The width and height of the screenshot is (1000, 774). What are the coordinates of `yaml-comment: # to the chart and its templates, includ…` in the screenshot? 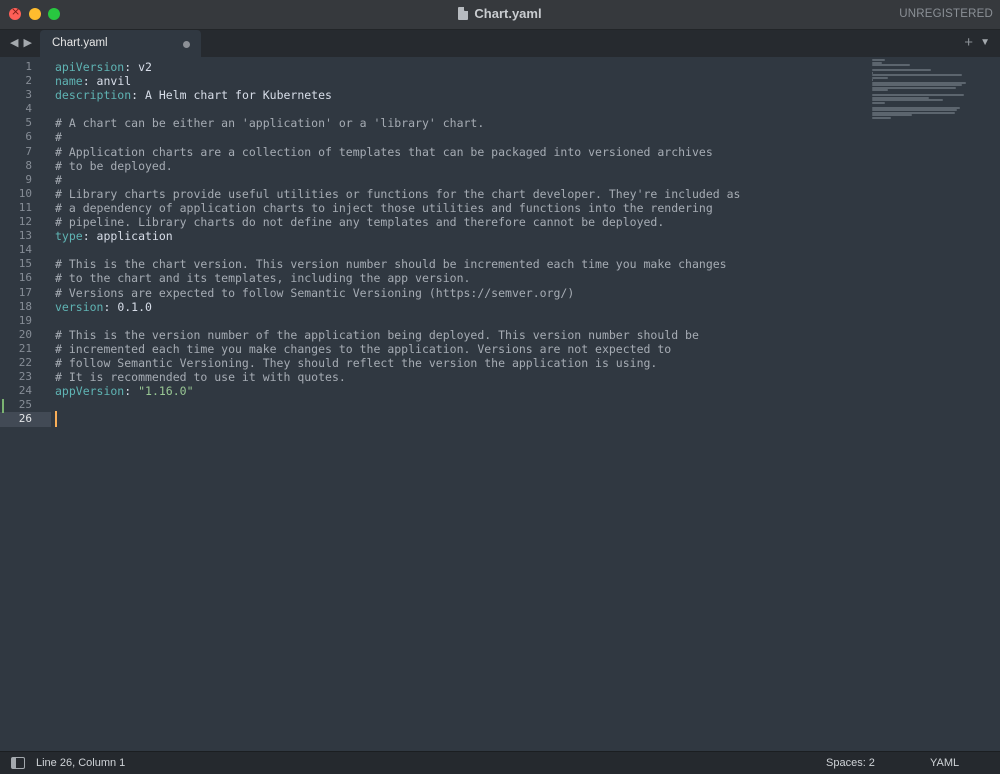 It's located at (263, 278).